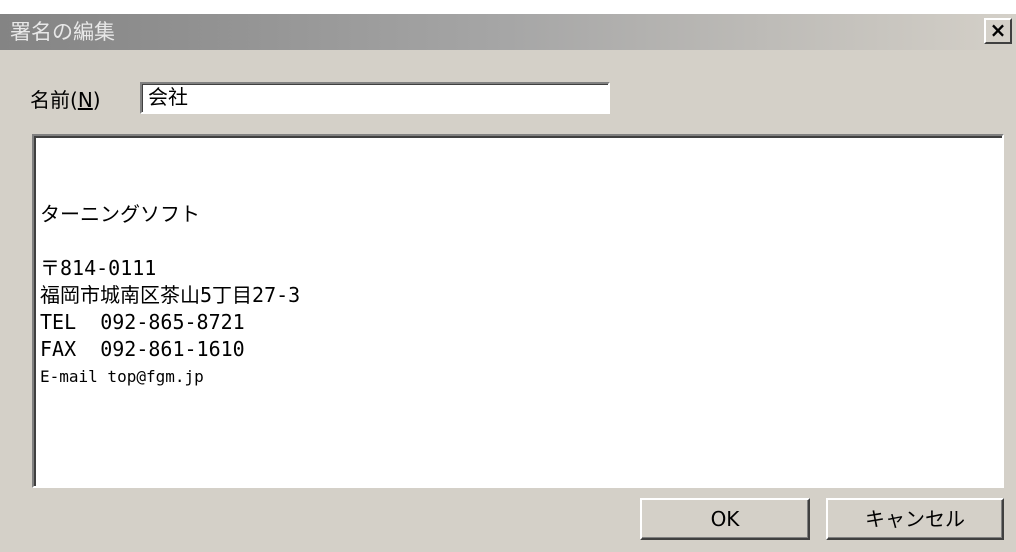  I want to click on close-button: ×, so click(998, 31).